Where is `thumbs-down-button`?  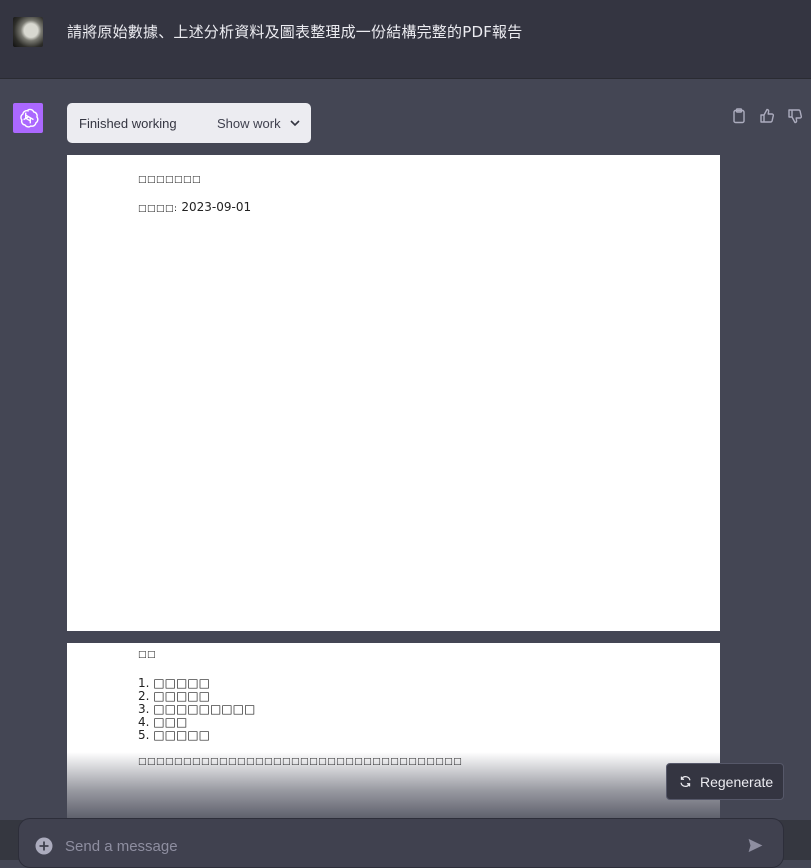 thumbs-down-button is located at coordinates (795, 116).